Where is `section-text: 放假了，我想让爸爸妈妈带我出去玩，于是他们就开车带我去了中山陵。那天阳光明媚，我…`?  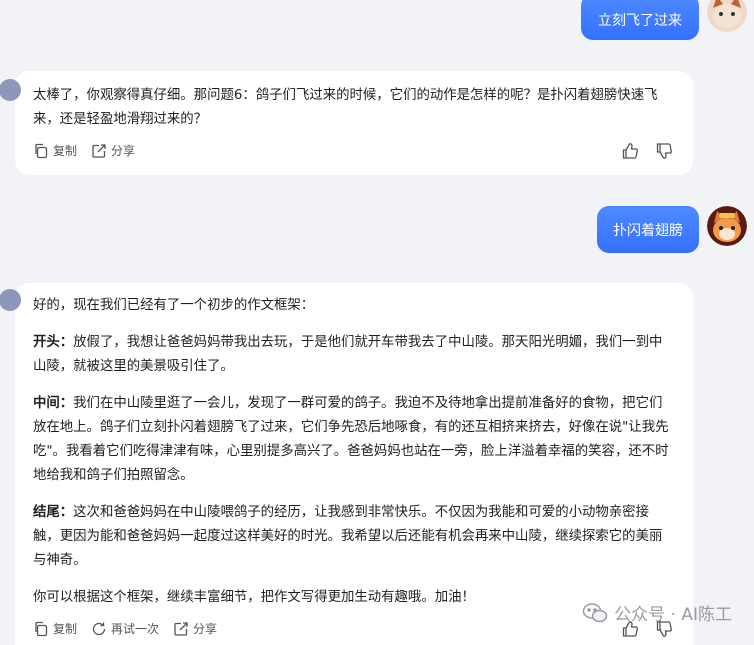
section-text: 放假了，我想让爸爸妈妈带我出去玩，于是他们就开车带我去了中山陵。那天阳光明媚，我… is located at coordinates (348, 354).